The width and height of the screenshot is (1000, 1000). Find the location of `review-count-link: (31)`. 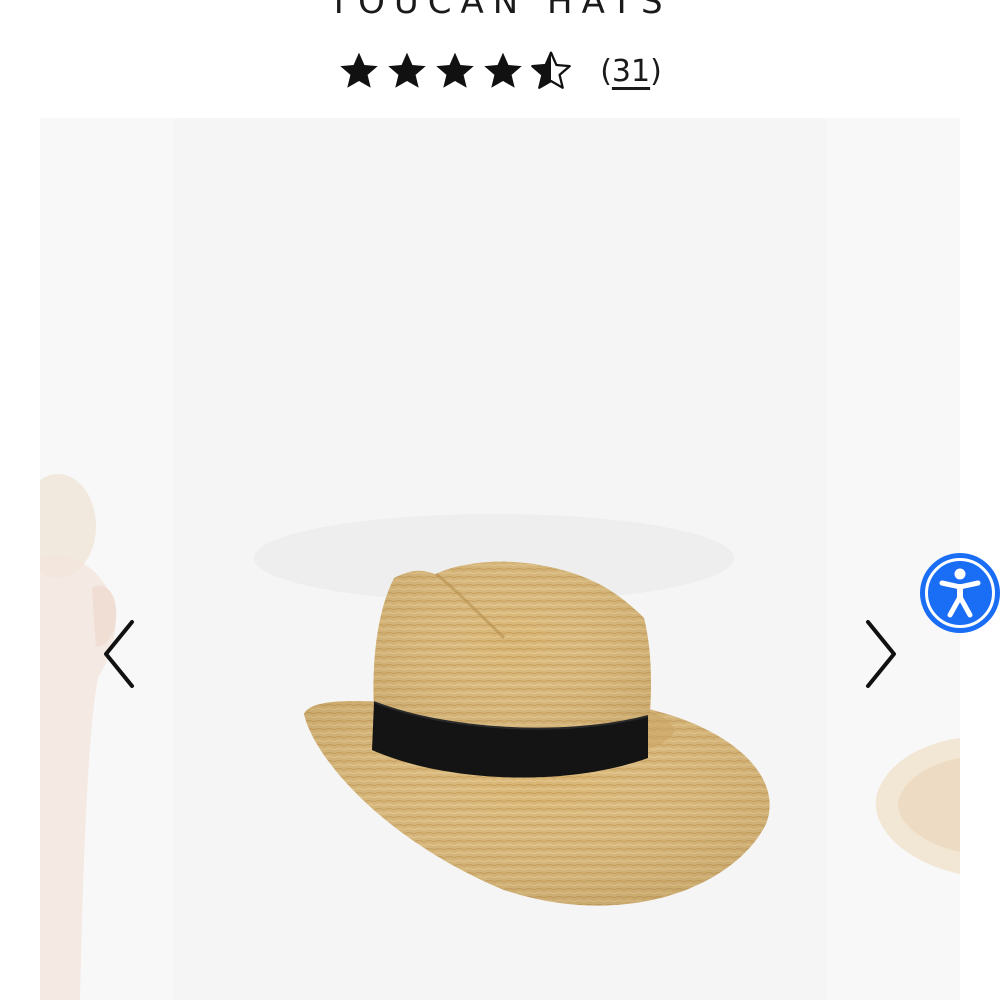

review-count-link: (31) is located at coordinates (631, 71).